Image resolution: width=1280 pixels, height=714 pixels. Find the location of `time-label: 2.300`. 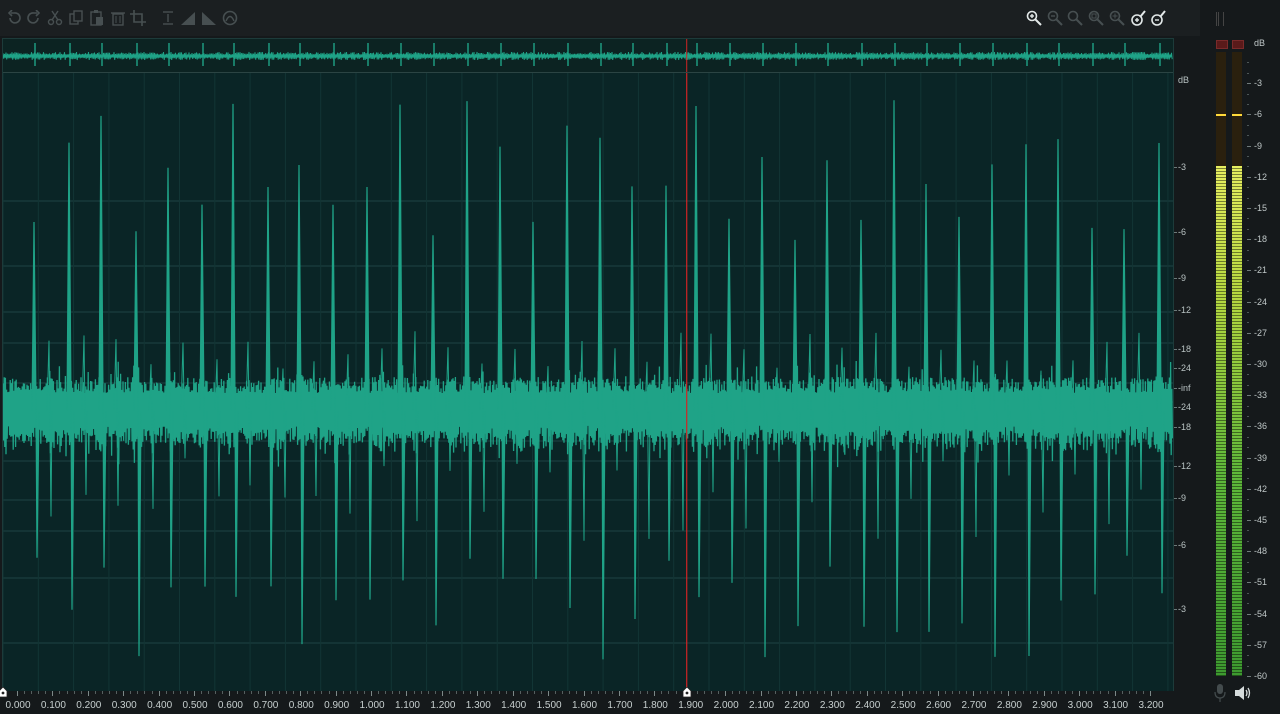

time-label: 2.300 is located at coordinates (832, 705).